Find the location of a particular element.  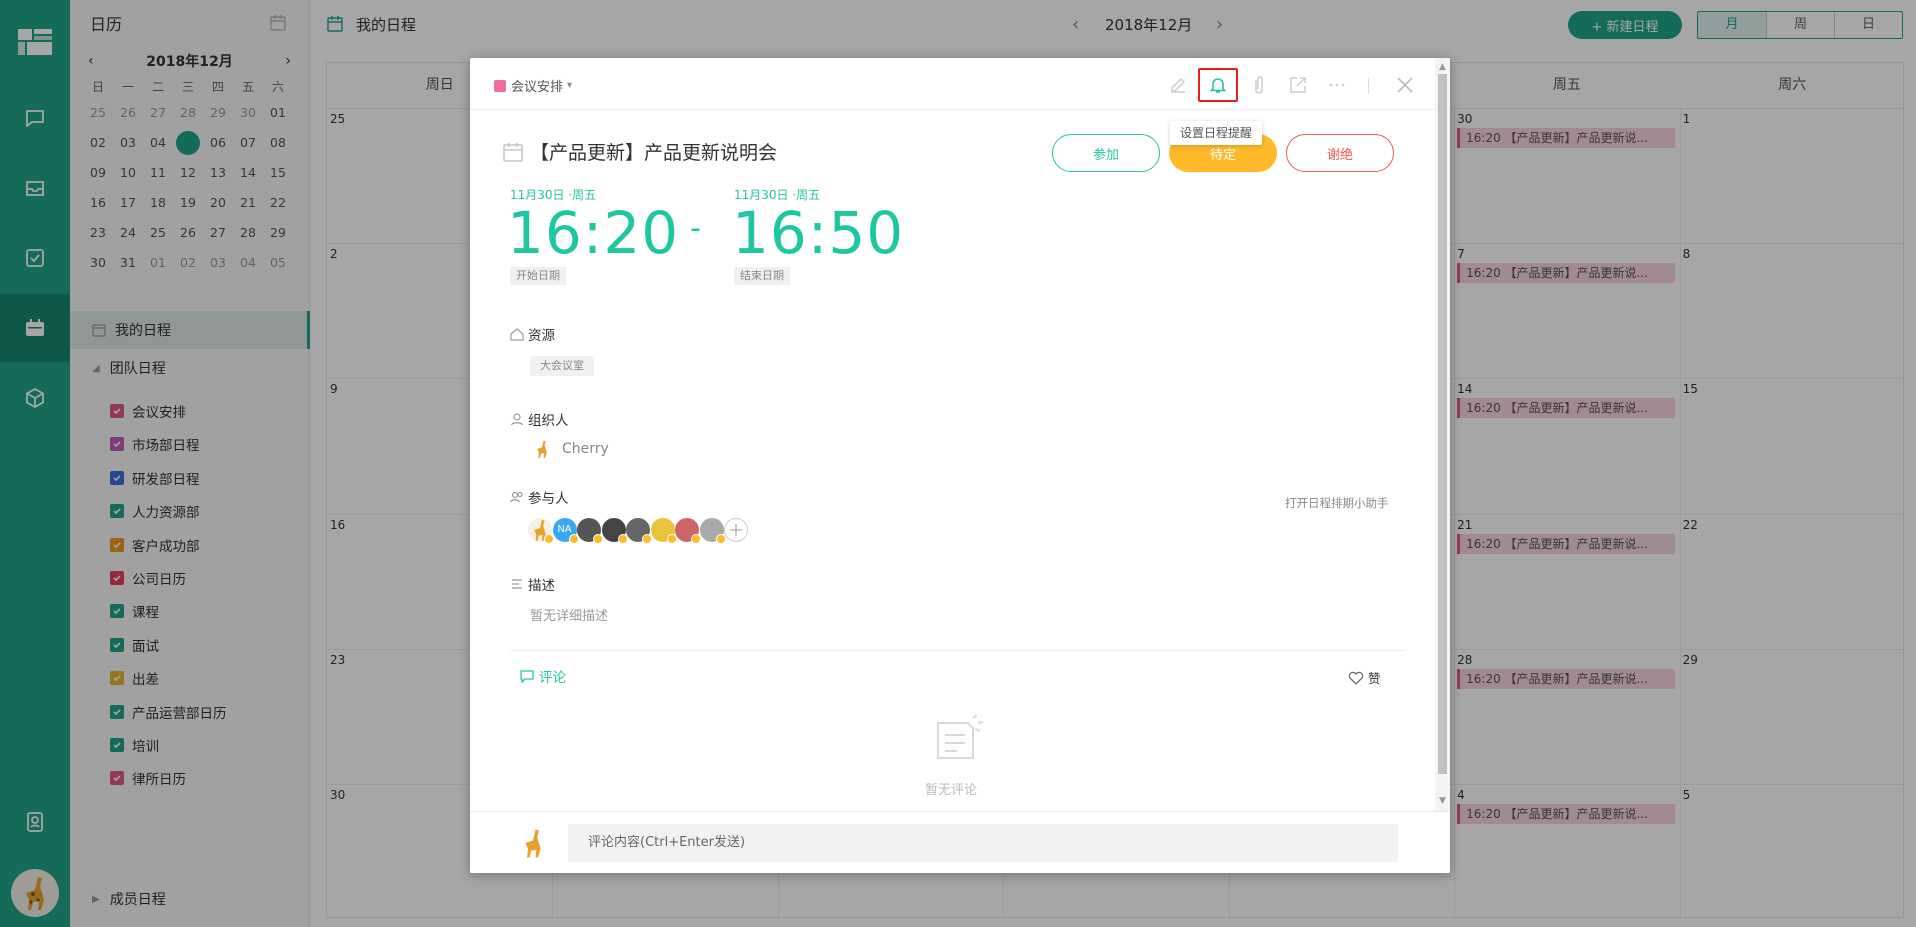

comment-tab-label: 评论 is located at coordinates (552, 678).